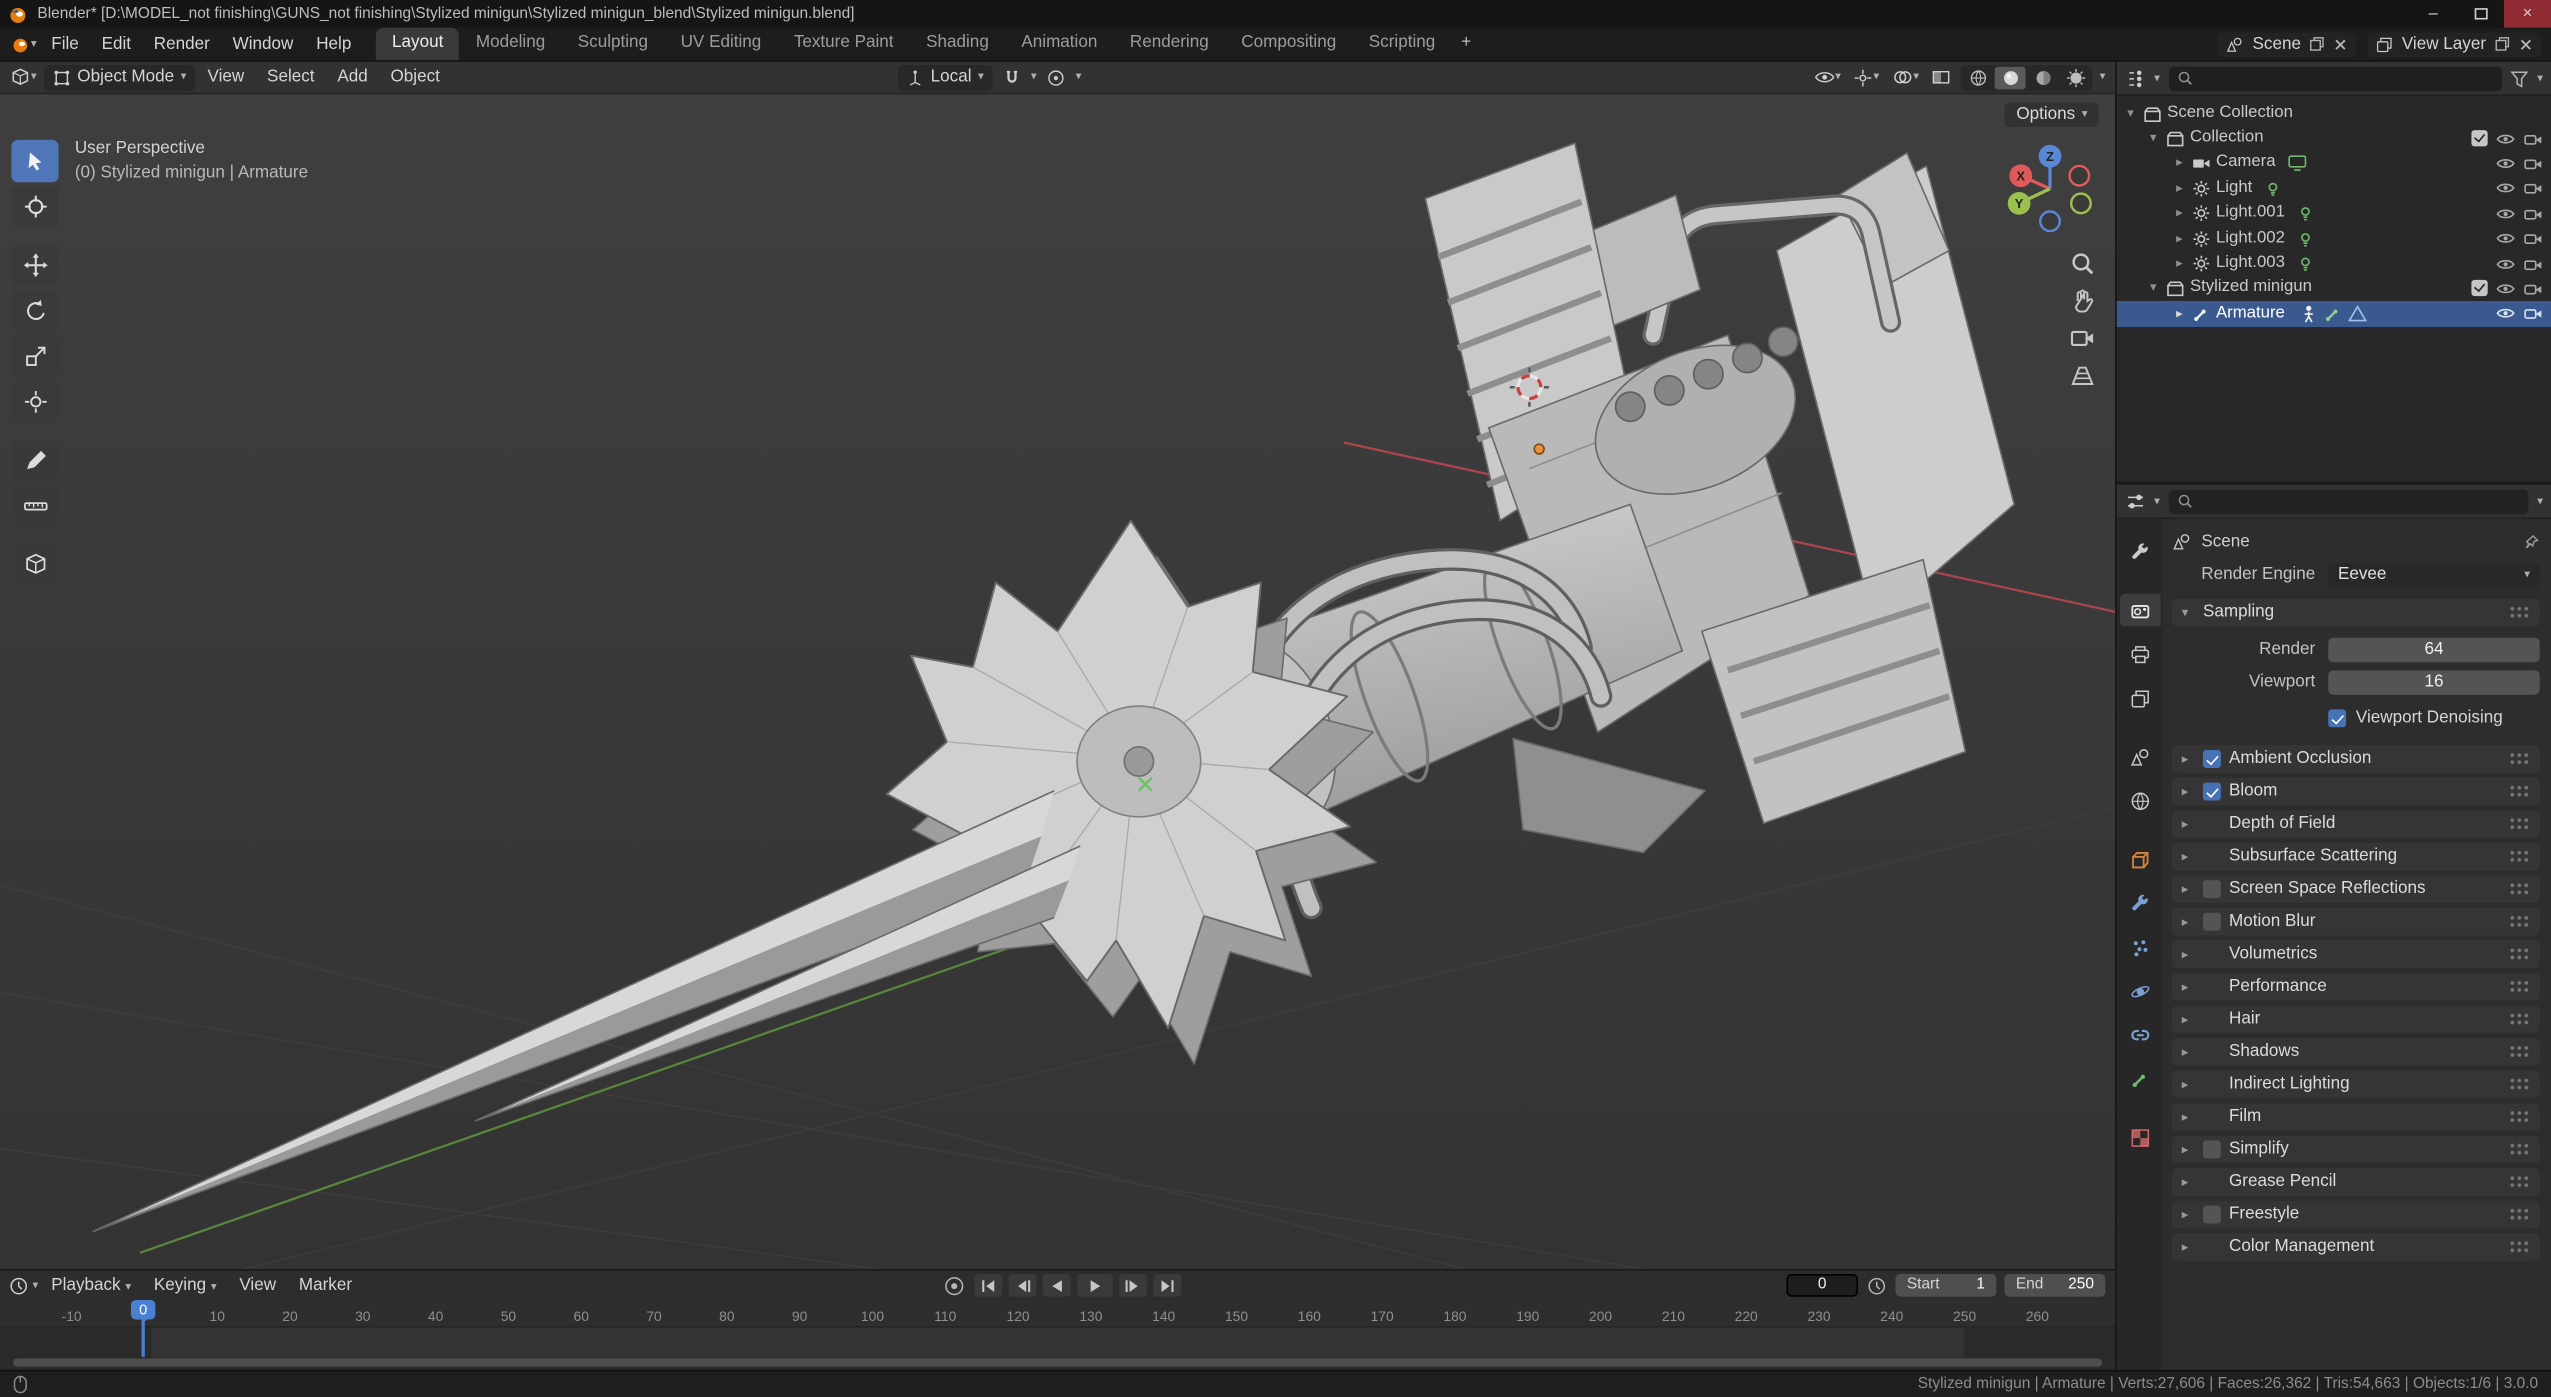 This screenshot has width=2551, height=1397. I want to click on tab-scripting: Scripting, so click(1402, 43).